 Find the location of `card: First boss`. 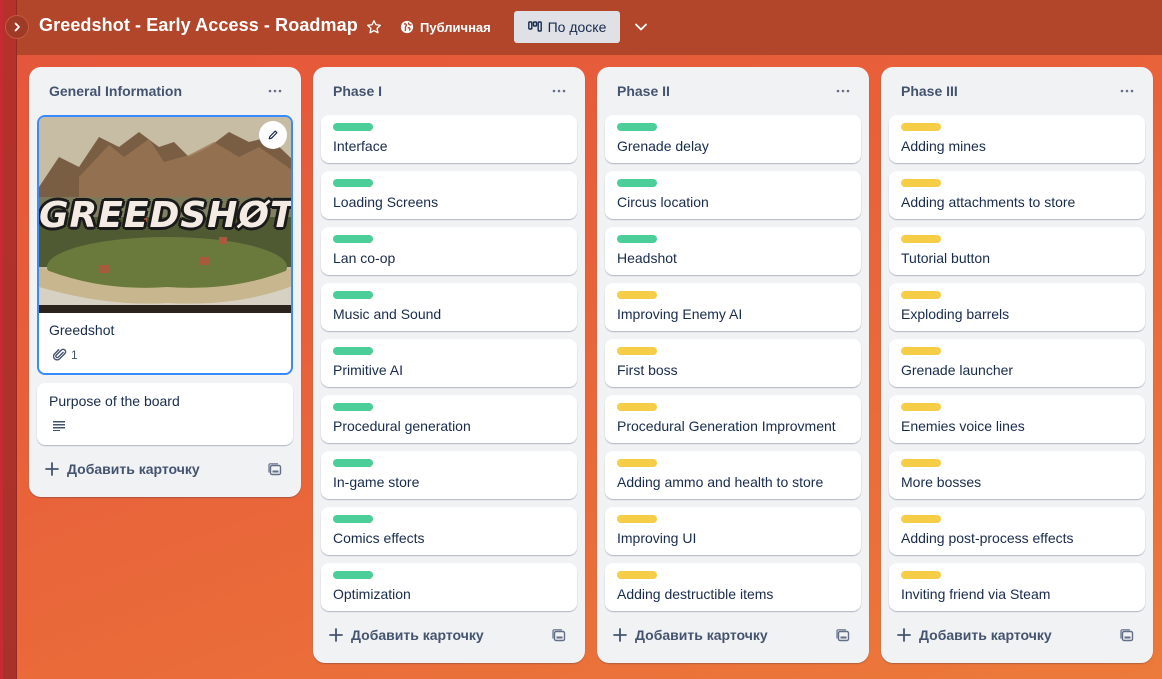

card: First boss is located at coordinates (733, 363).